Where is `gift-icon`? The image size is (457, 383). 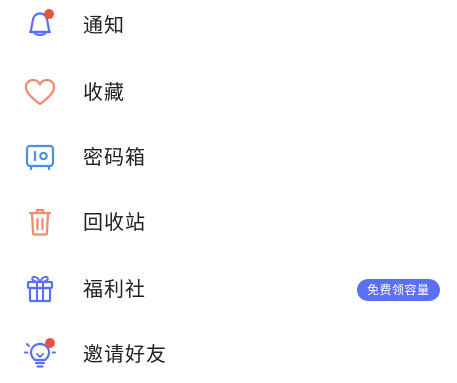 gift-icon is located at coordinates (40, 289).